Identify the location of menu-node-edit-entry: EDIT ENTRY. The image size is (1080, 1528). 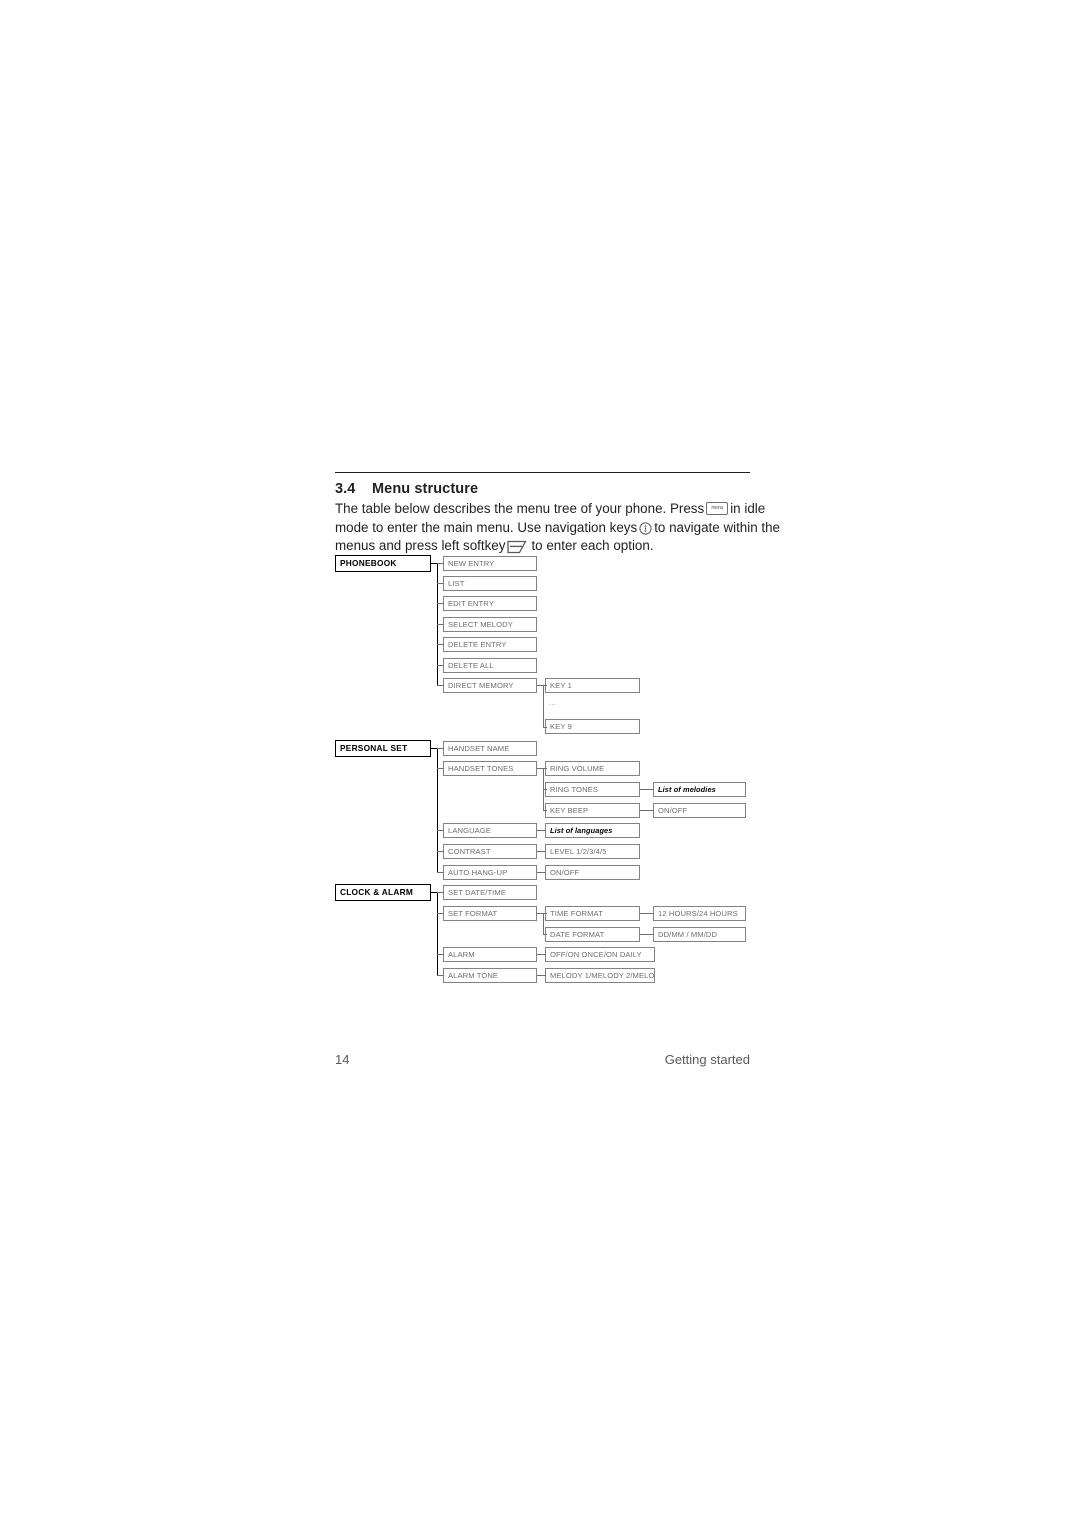
(490, 603).